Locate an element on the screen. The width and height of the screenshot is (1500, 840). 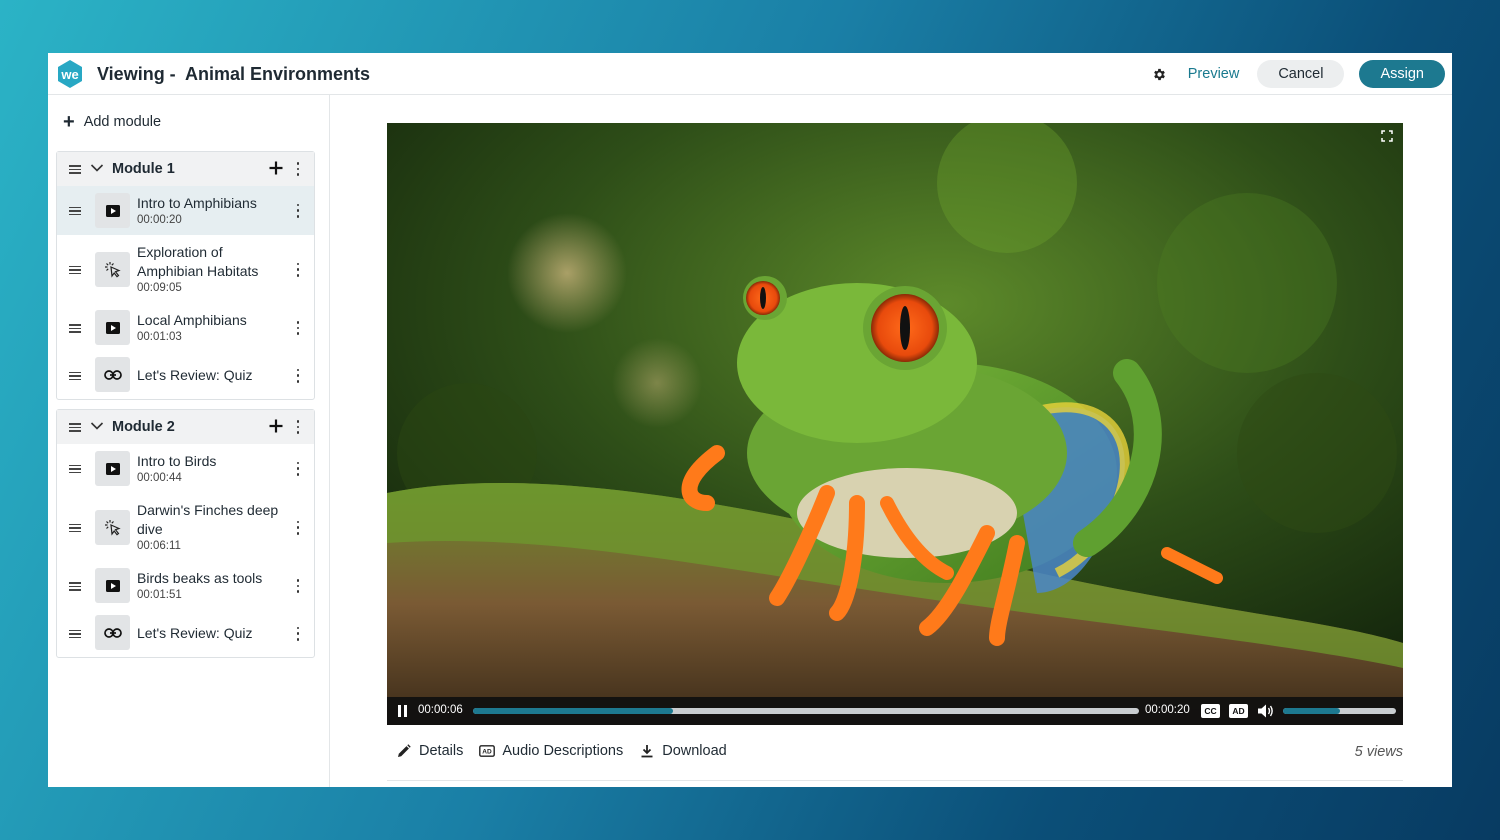
item-duration: 00:01:03 is located at coordinates (159, 337).